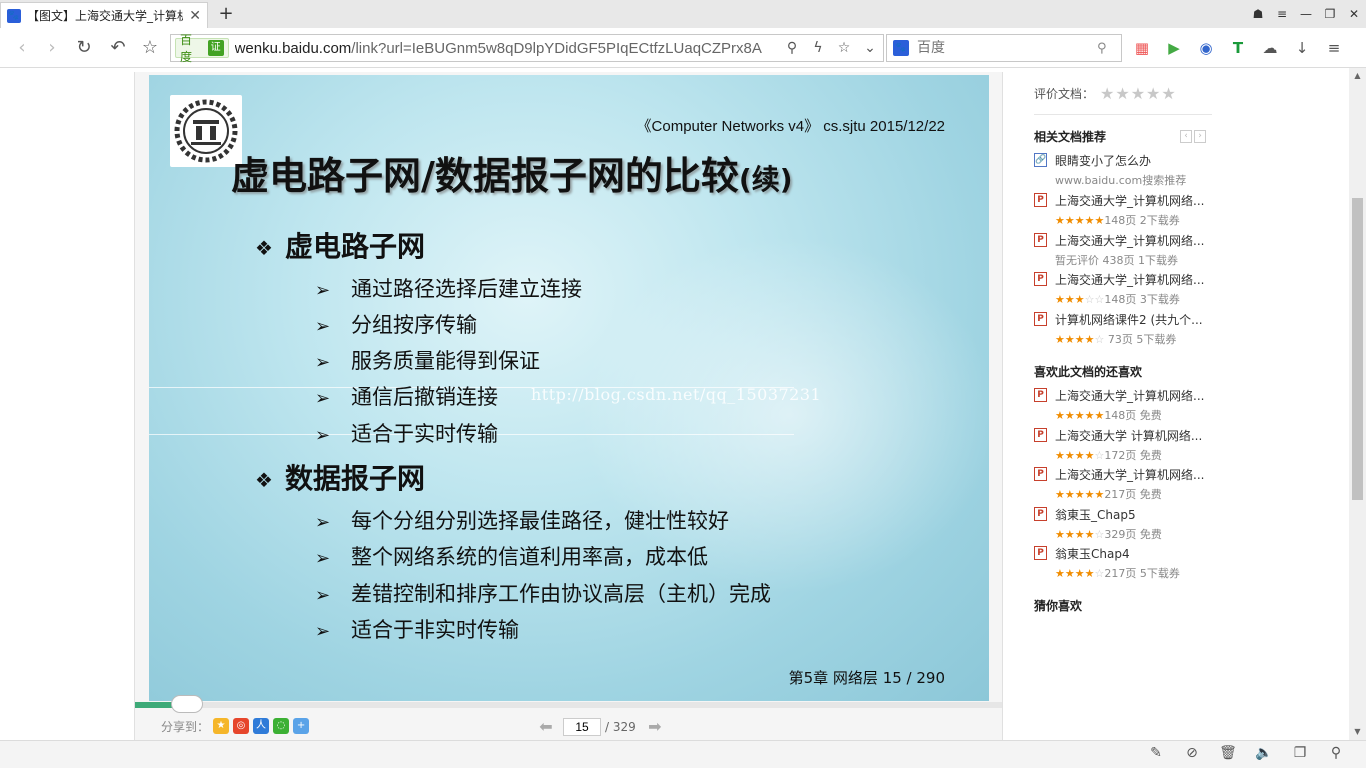  I want to click on doc-meta: ★★★★★148页 2下载券, so click(1117, 220).